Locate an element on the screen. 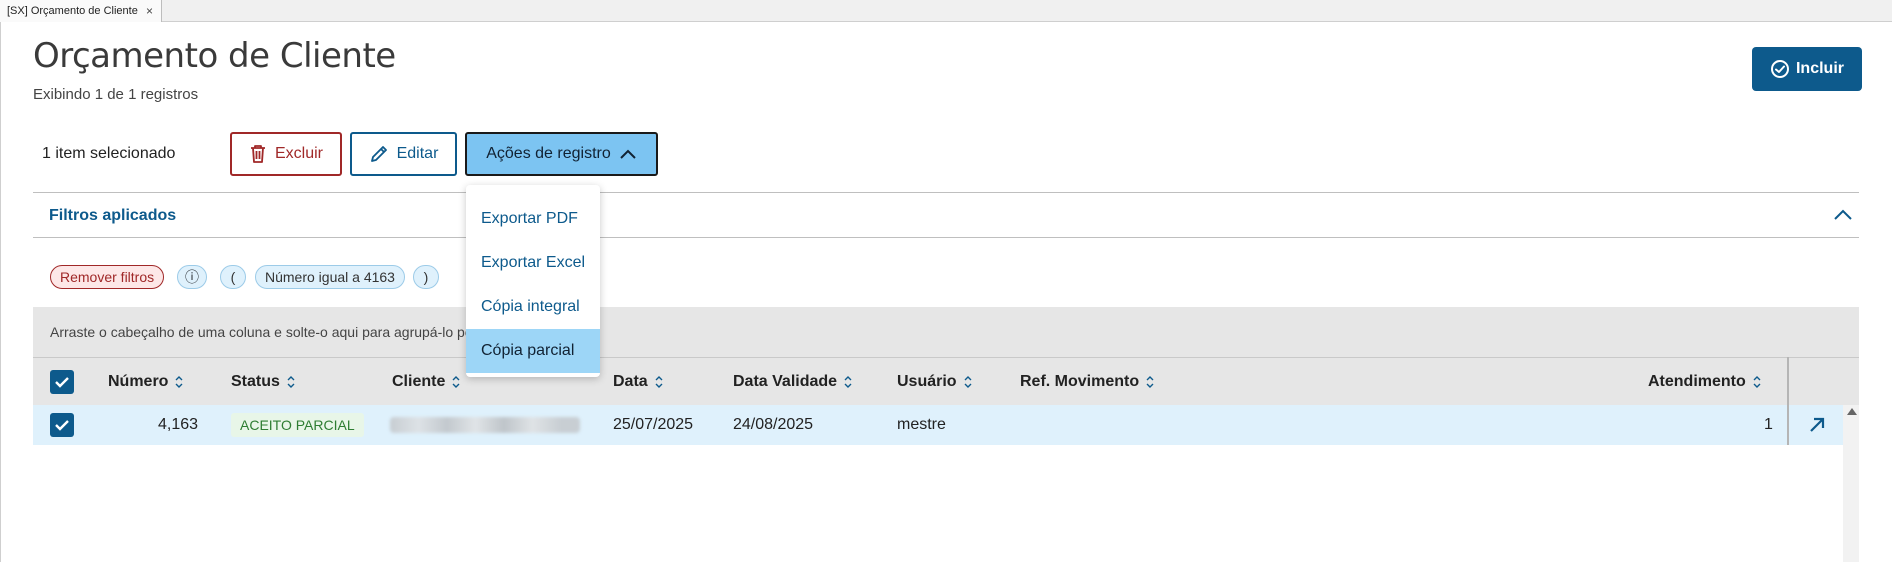  cell-cliente-redacted is located at coordinates (485, 425).